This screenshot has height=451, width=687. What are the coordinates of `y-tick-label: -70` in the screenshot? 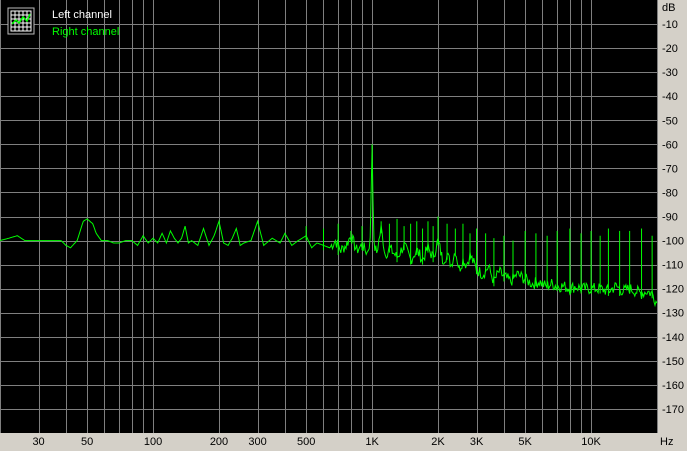 It's located at (670, 169).